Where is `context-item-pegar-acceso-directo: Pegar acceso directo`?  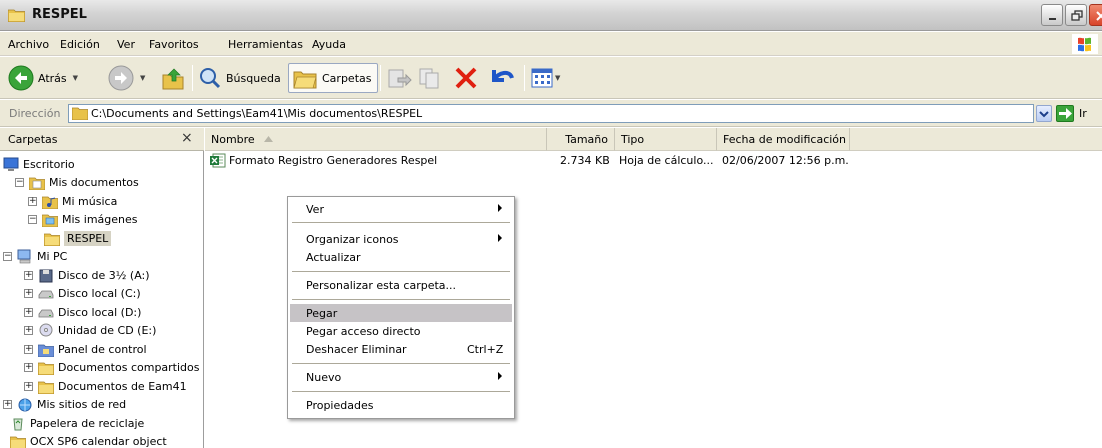
context-item-pegar-acceso-directo: Pegar acceso directo is located at coordinates (401, 331).